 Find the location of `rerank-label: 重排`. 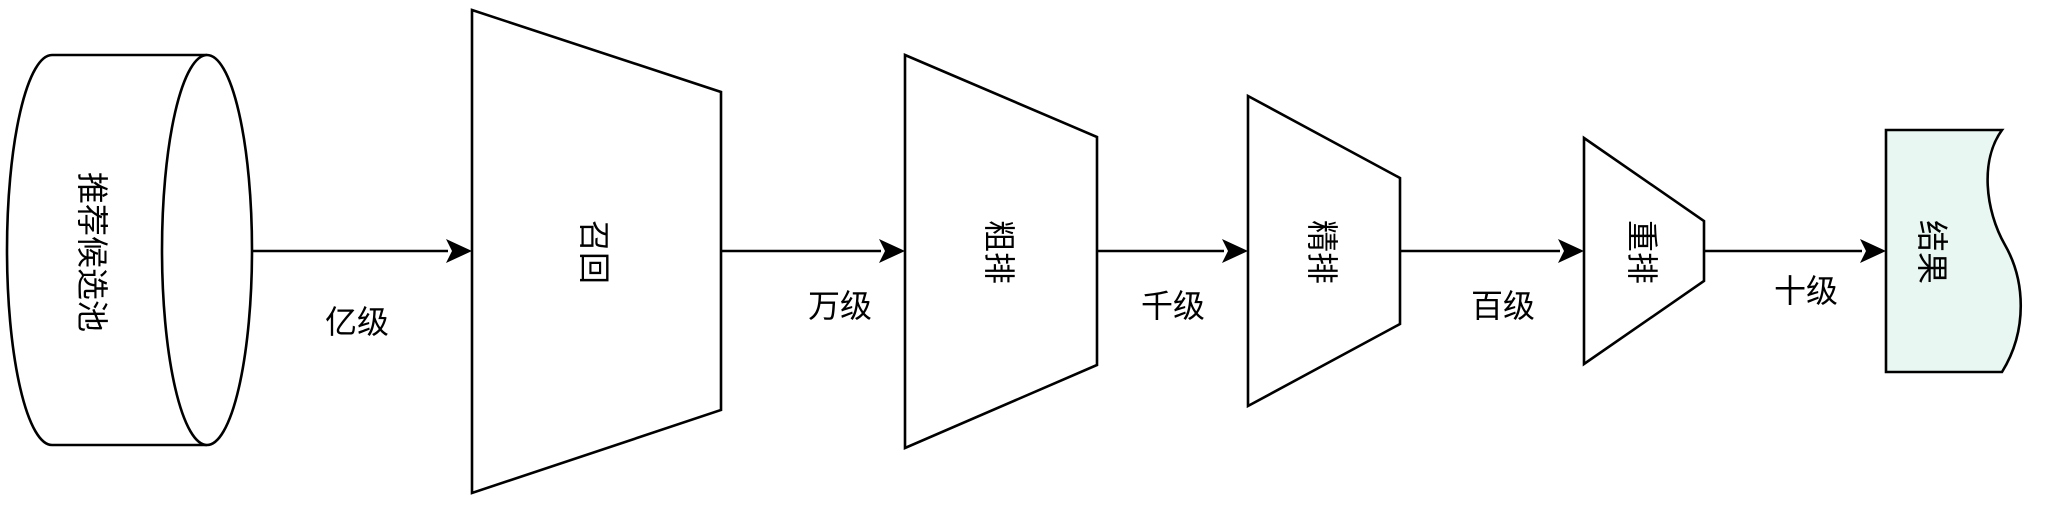

rerank-label: 重排 is located at coordinates (1642, 252).